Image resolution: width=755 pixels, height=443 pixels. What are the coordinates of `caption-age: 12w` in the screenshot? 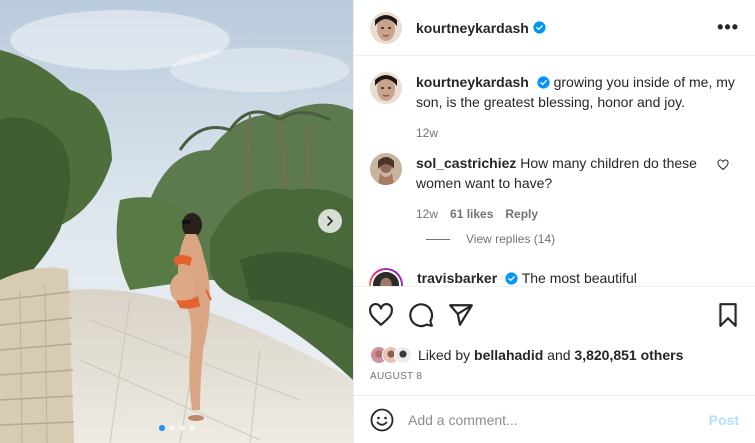 It's located at (427, 133).